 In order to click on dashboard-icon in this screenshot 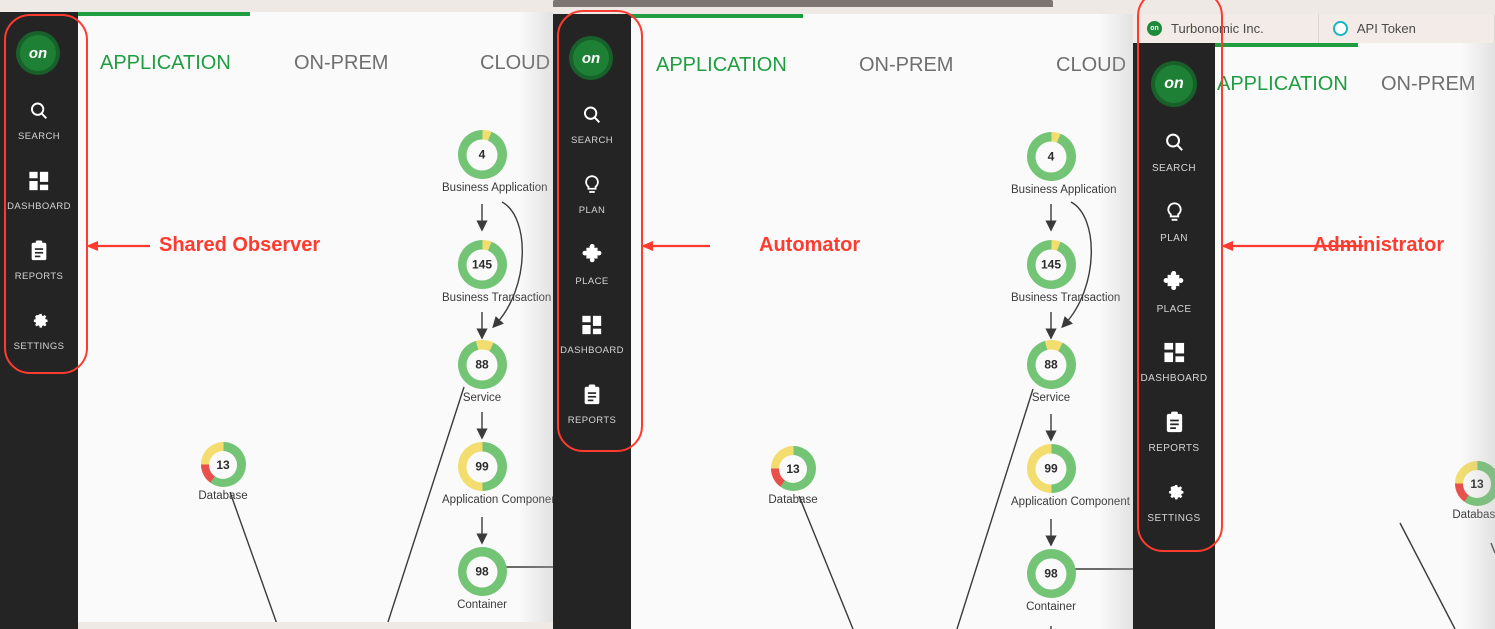, I will do `click(39, 183)`.